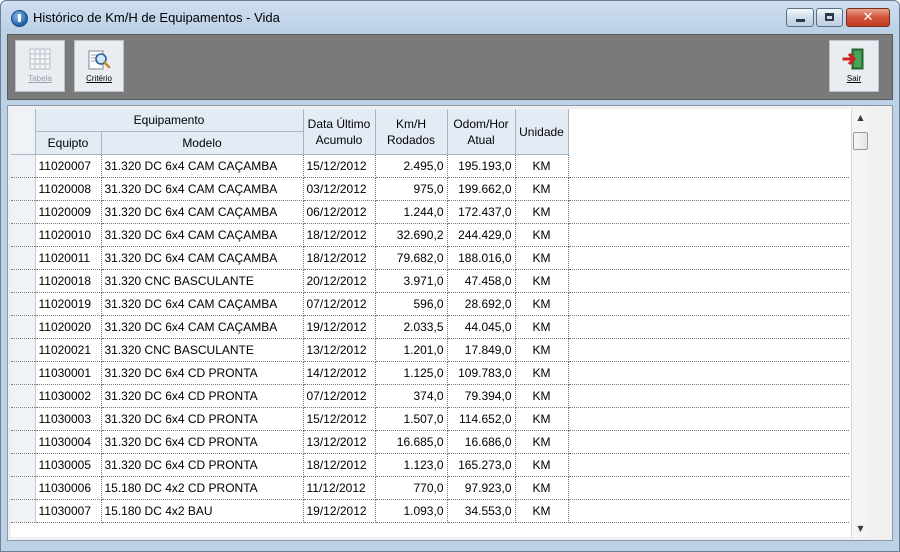 This screenshot has height=552, width=900. What do you see at coordinates (68, 304) in the screenshot?
I see `cell-equipto: 11020019` at bounding box center [68, 304].